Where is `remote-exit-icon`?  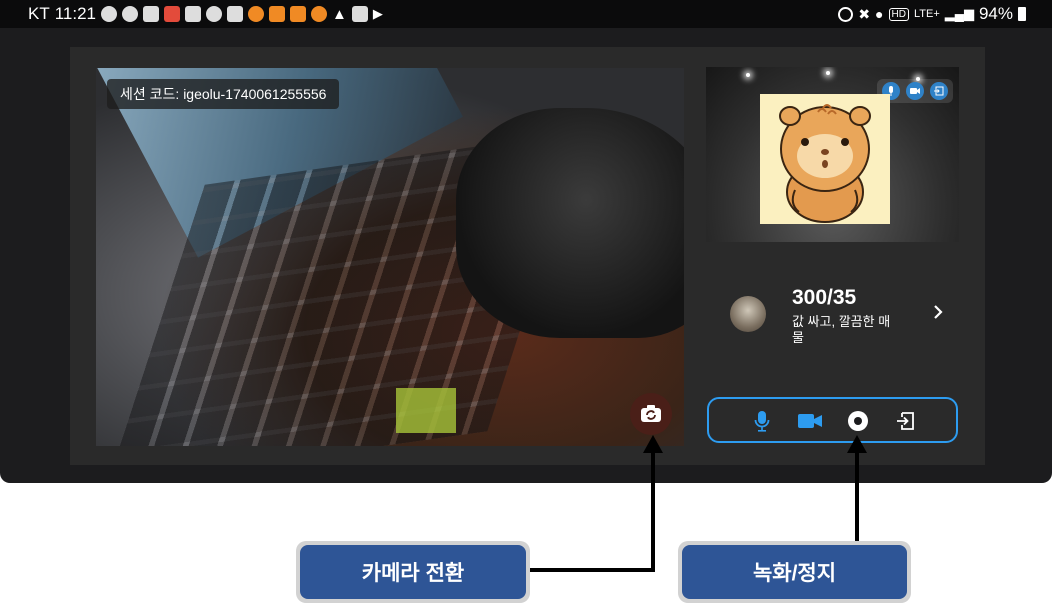 remote-exit-icon is located at coordinates (939, 91).